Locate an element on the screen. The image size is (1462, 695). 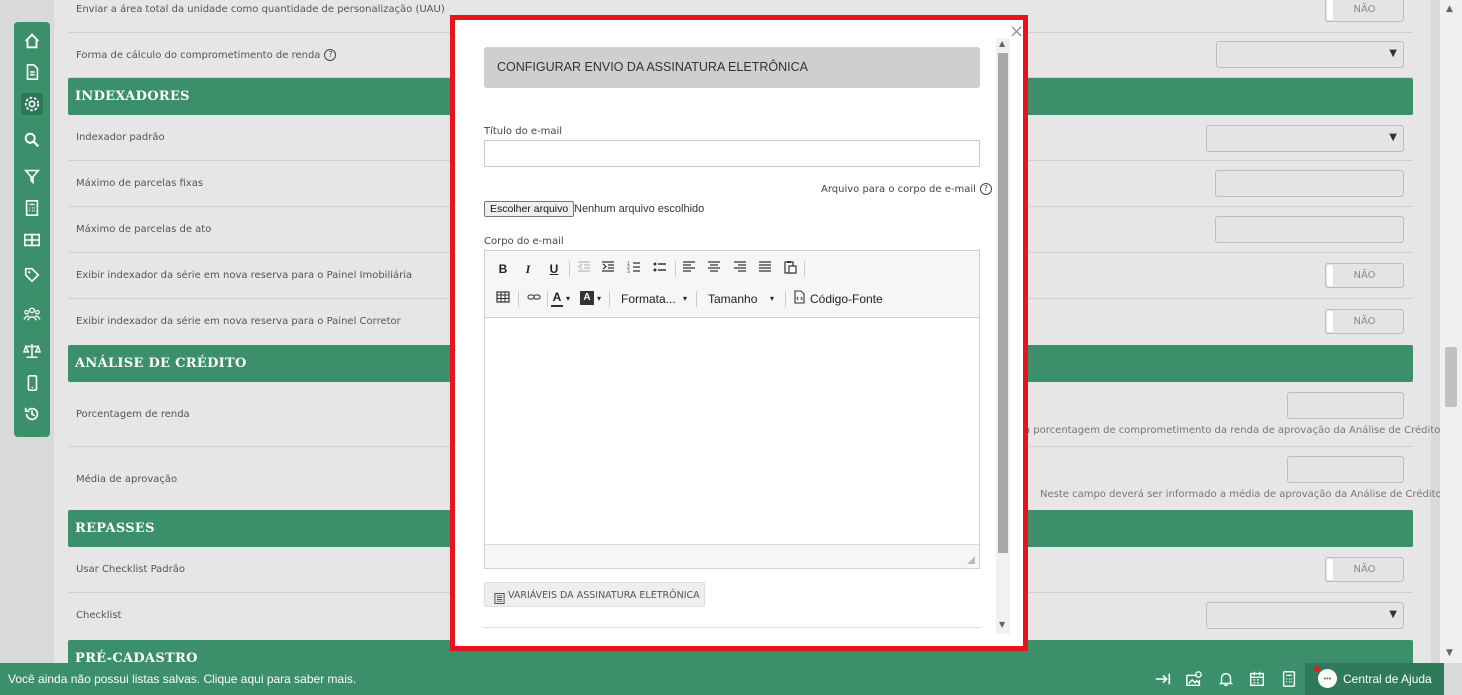
home-icon is located at coordinates (32, 41).